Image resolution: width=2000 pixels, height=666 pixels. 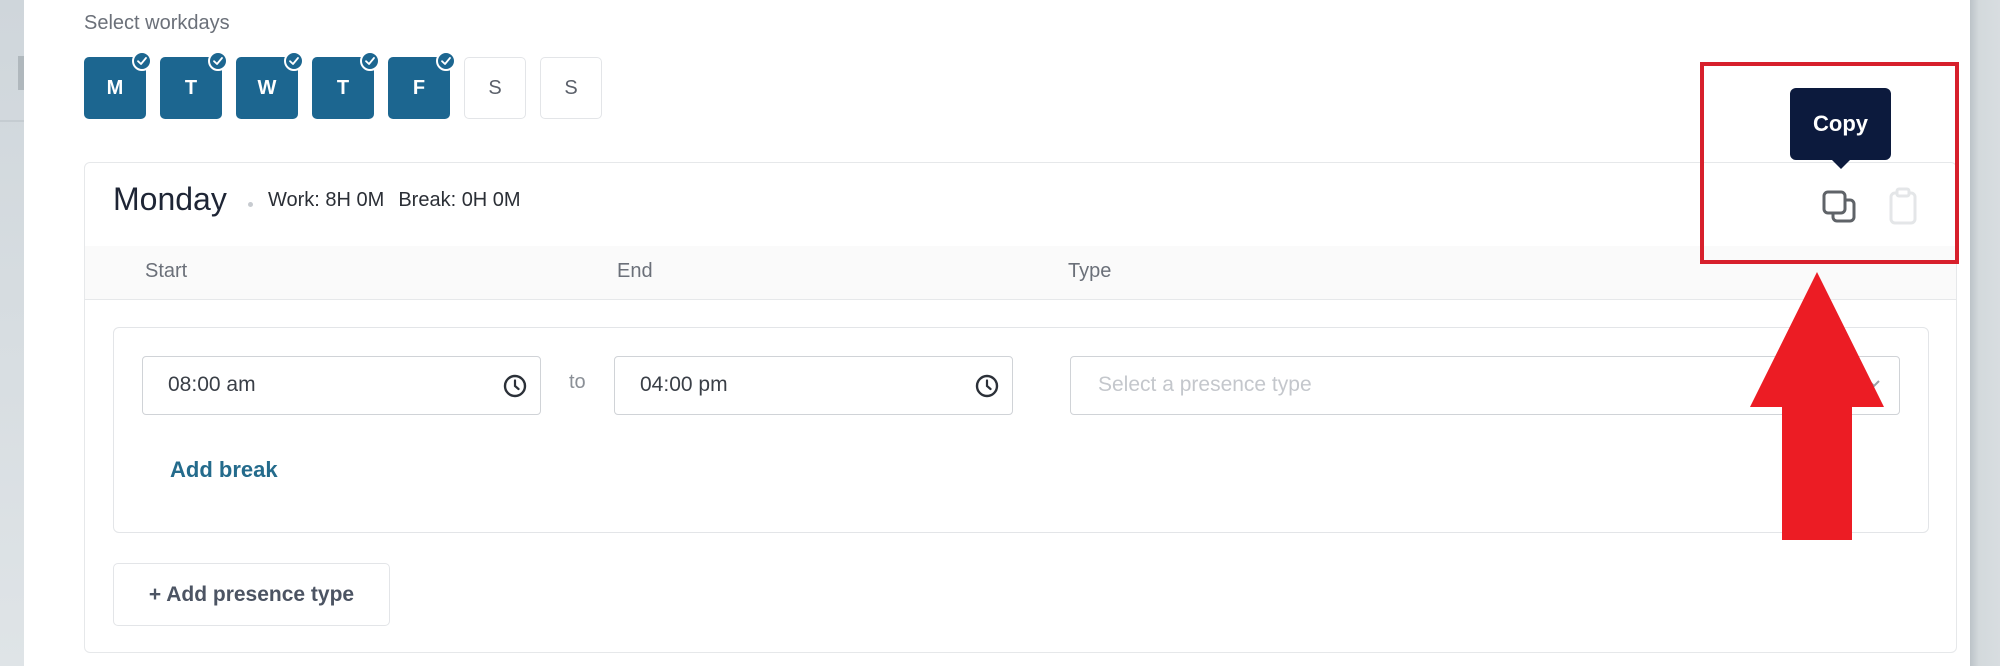 What do you see at coordinates (577, 382) in the screenshot?
I see `range-separator: to` at bounding box center [577, 382].